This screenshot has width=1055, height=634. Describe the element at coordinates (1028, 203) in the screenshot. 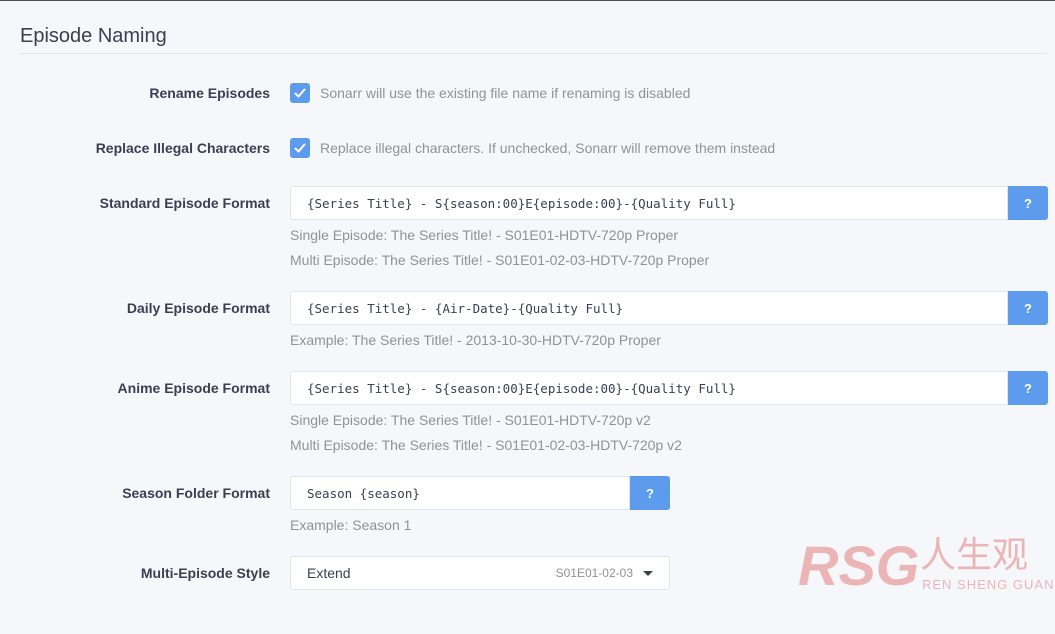

I see `standard-format-help-button: ?` at that location.